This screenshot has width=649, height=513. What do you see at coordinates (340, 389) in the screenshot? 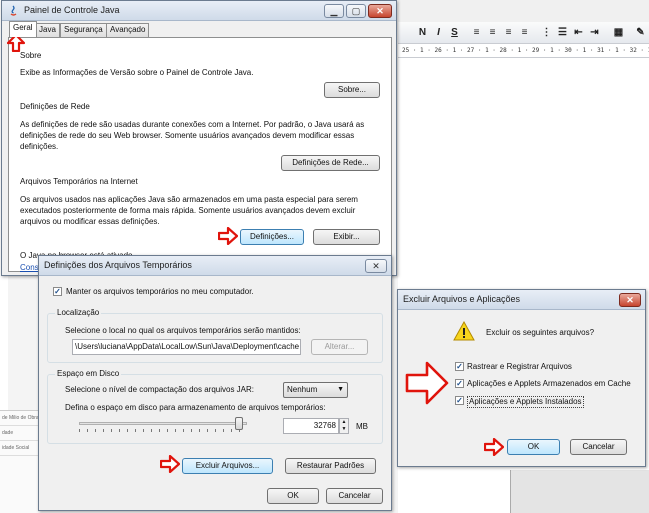
I see `chevron-down-icon: ▼` at bounding box center [340, 389].